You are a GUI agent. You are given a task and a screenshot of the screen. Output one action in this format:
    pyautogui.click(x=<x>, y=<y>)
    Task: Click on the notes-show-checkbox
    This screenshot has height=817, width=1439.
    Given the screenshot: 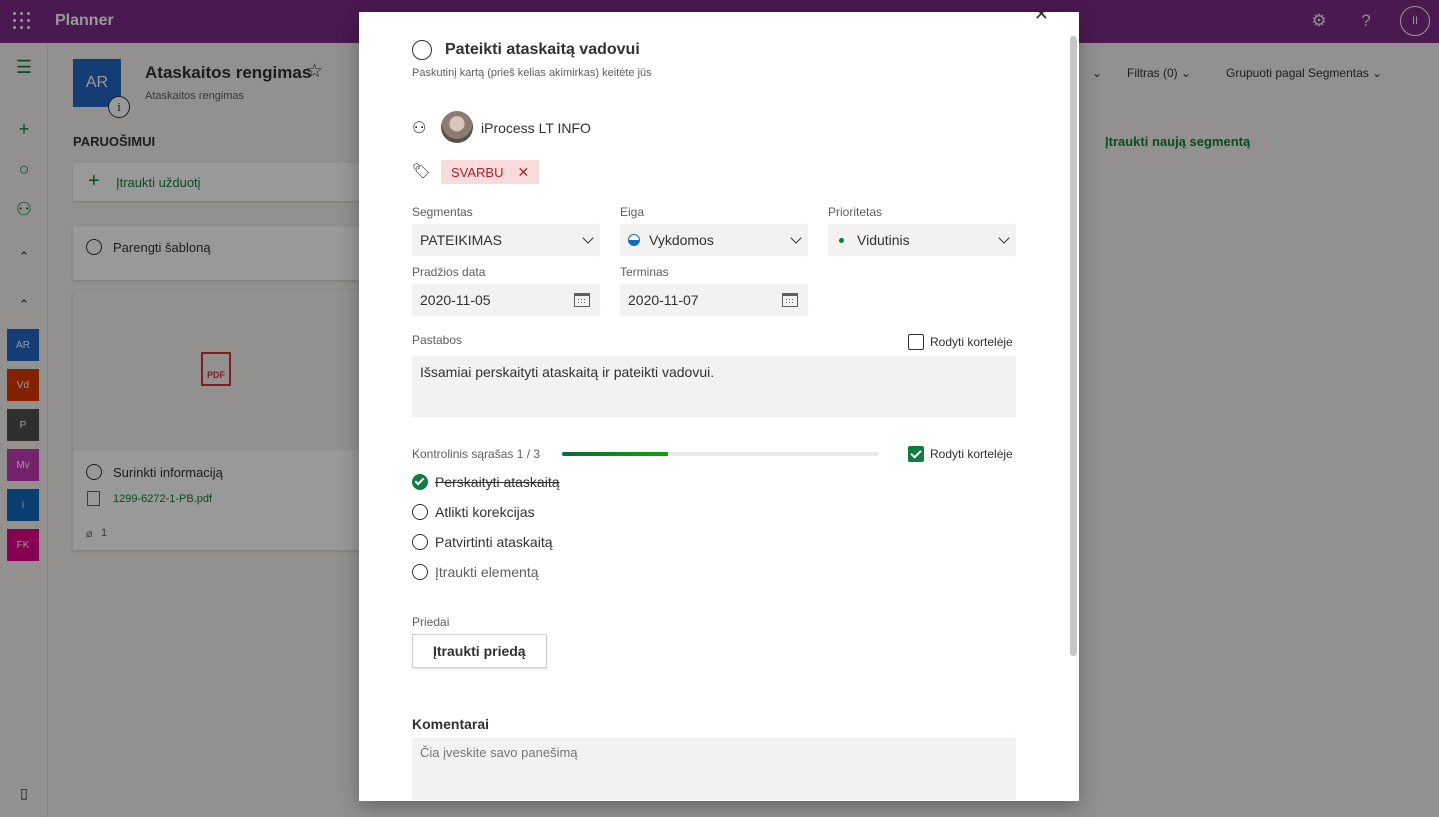 What is the action you would take?
    pyautogui.click(x=916, y=341)
    